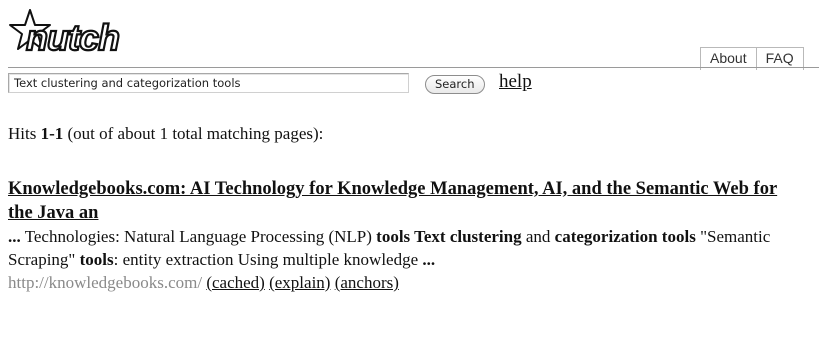 The width and height of the screenshot is (825, 347). Describe the element at coordinates (208, 83) in the screenshot. I see `search-input` at that location.